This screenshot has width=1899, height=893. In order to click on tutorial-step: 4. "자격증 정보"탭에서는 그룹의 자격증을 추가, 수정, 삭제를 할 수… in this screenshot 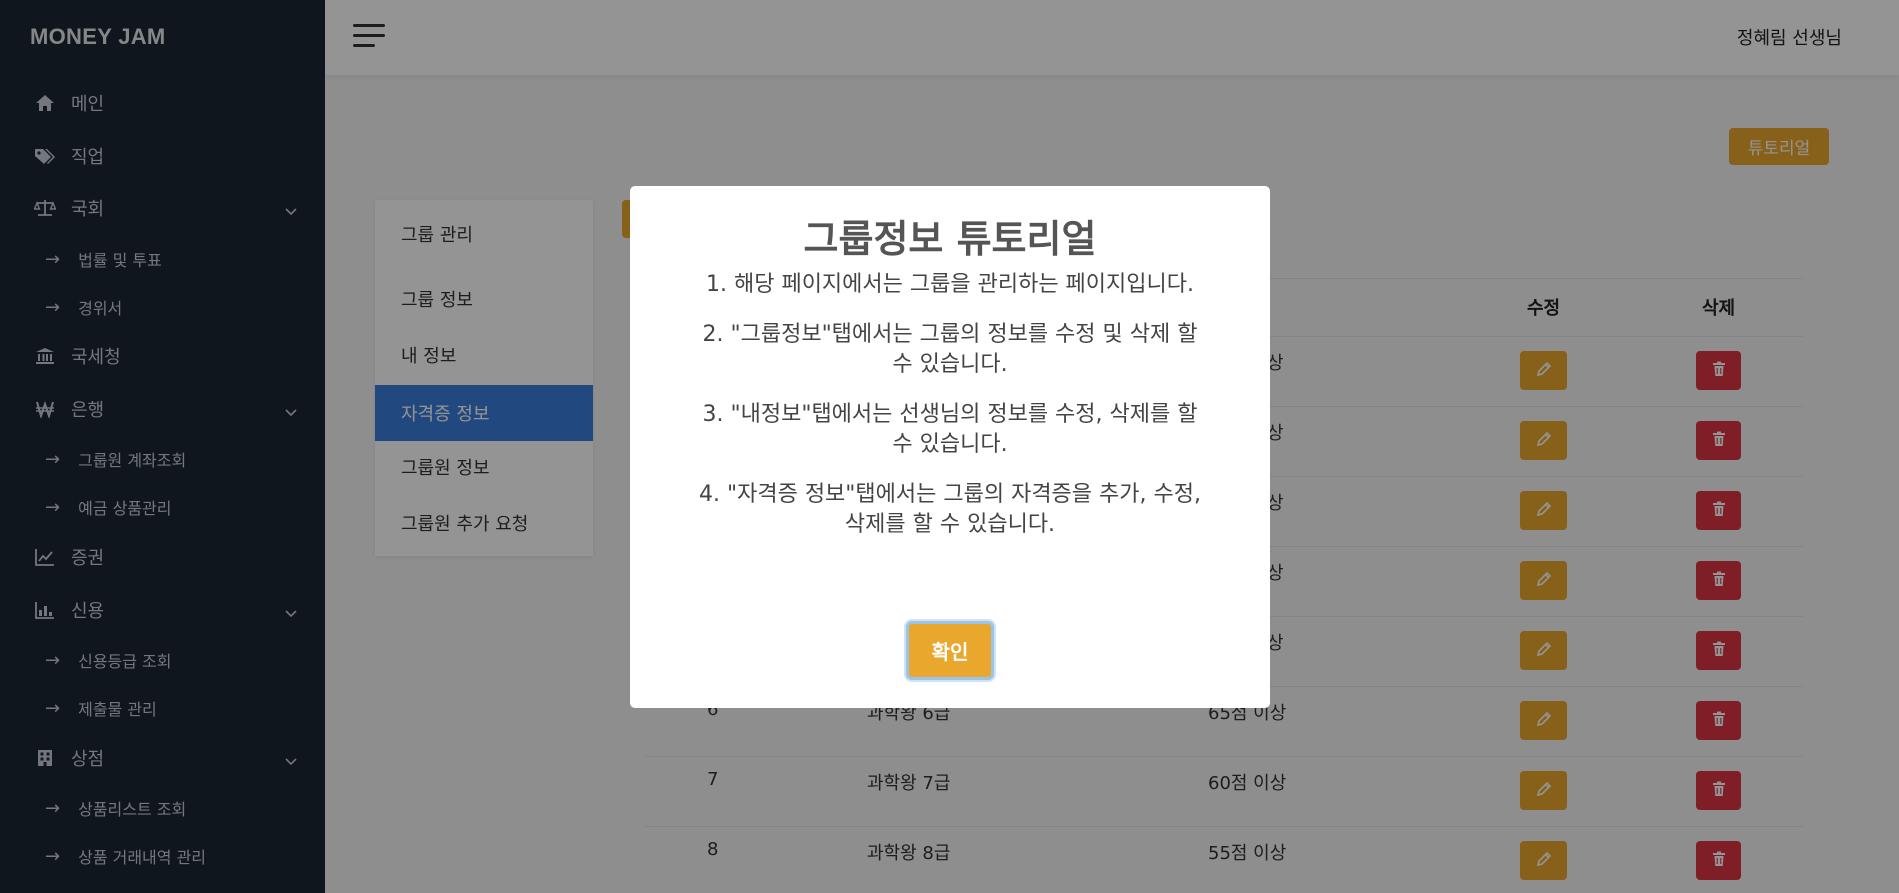, I will do `click(950, 509)`.